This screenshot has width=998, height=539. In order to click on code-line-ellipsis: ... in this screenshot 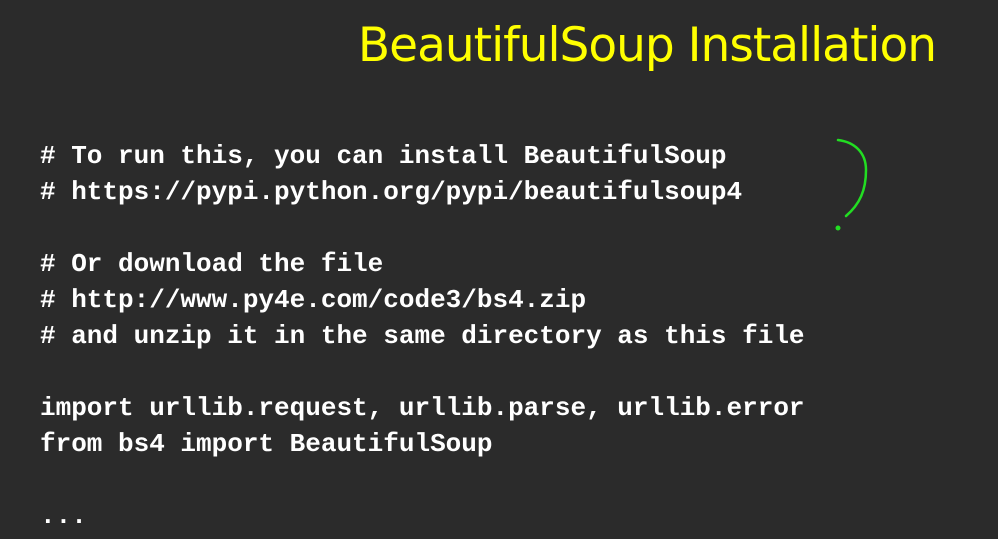, I will do `click(63, 516)`.